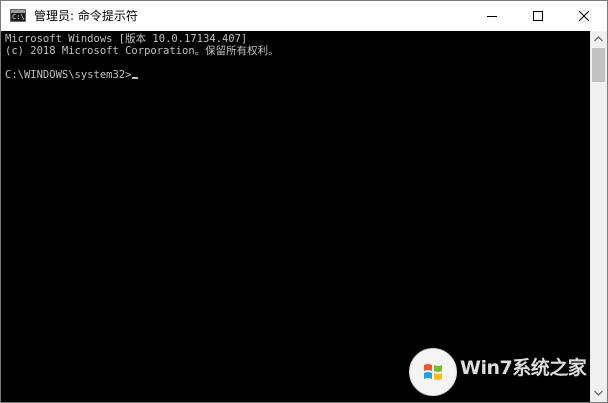 The image size is (608, 403). What do you see at coordinates (598, 65) in the screenshot?
I see `scrollbar-thumb` at bounding box center [598, 65].